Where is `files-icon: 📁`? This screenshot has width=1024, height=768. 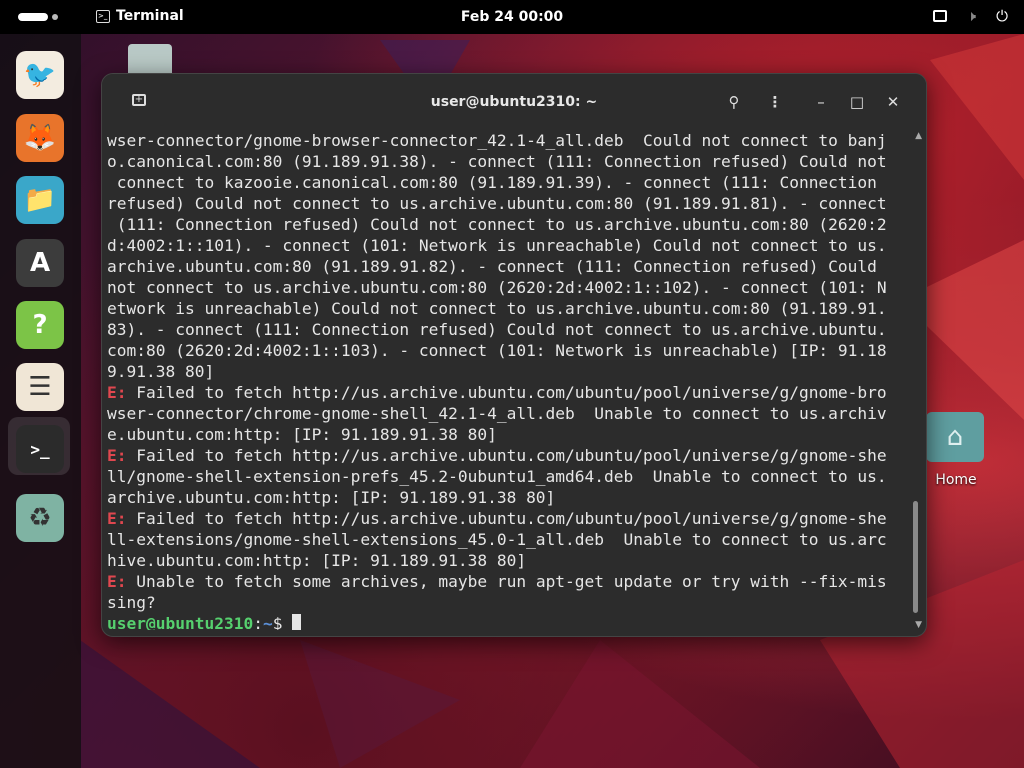
files-icon: 📁 is located at coordinates (40, 200).